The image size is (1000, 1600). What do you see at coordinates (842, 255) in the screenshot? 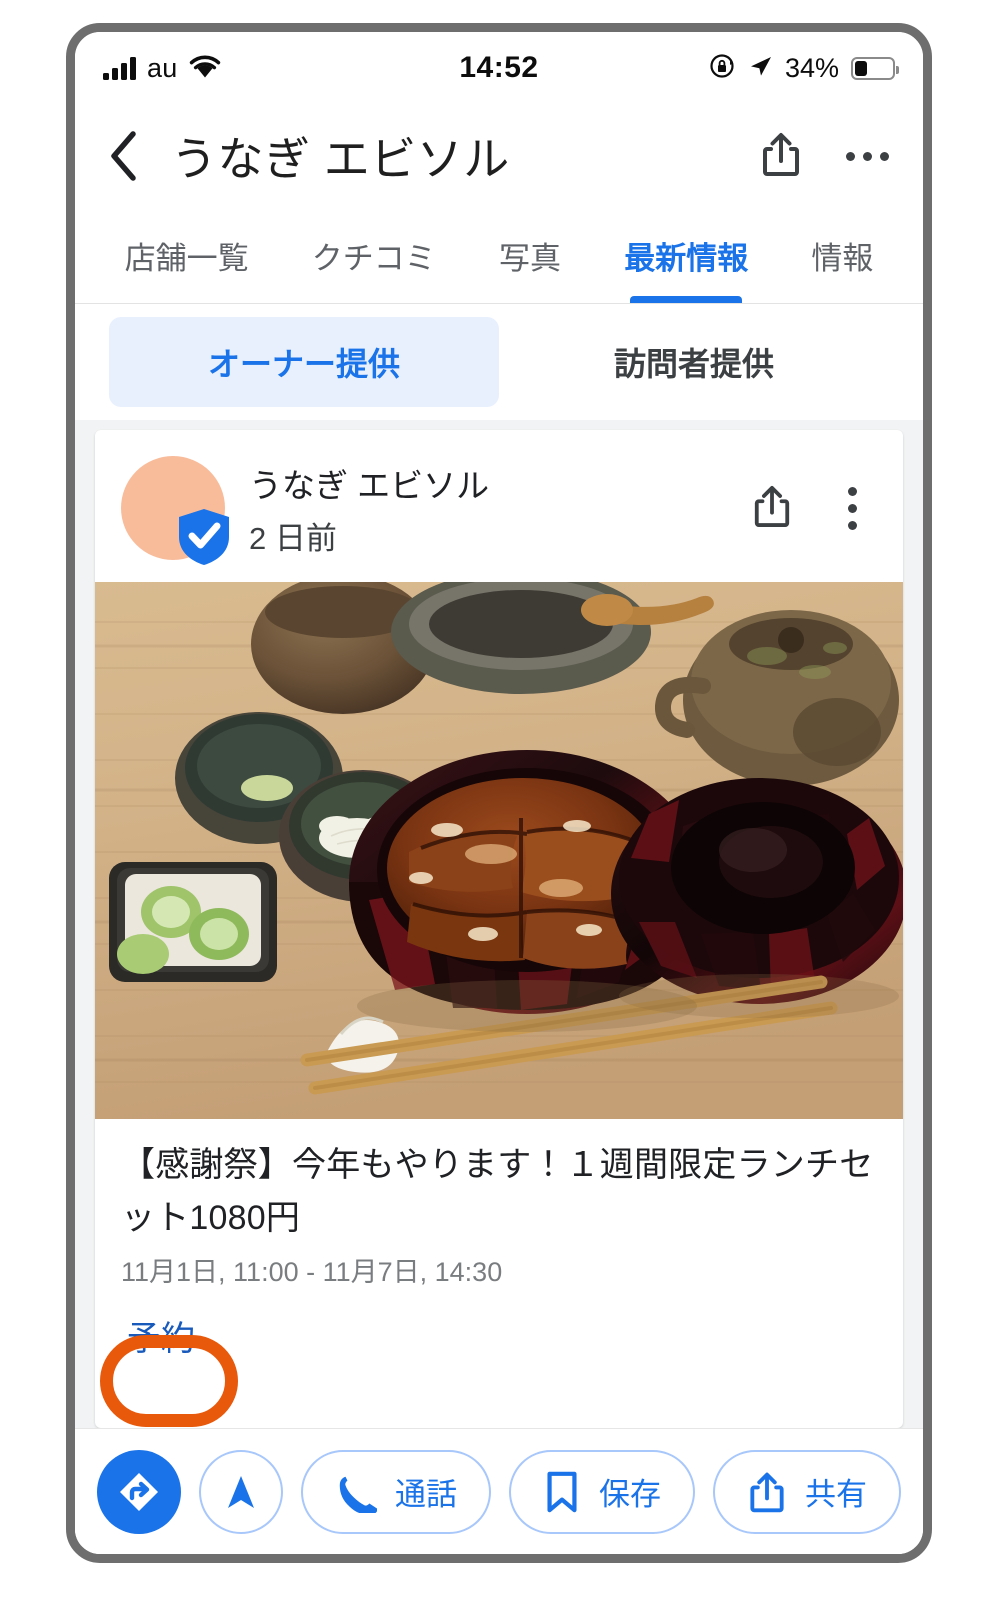
I see `tab-info: 情報` at bounding box center [842, 255].